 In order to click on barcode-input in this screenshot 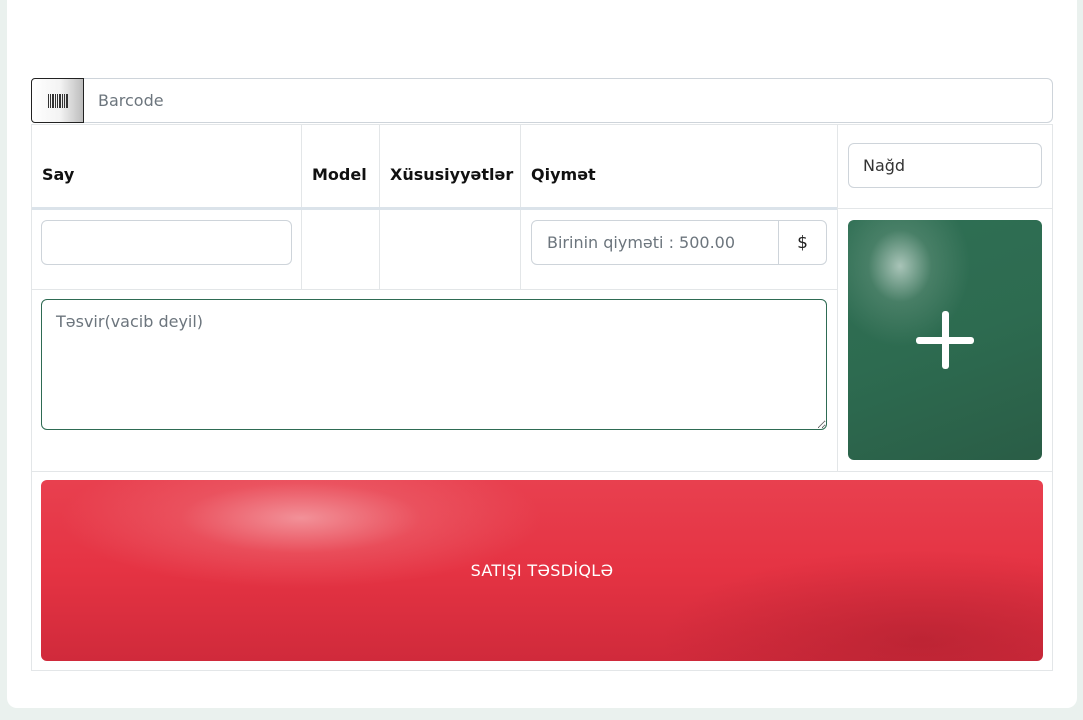, I will do `click(568, 100)`.